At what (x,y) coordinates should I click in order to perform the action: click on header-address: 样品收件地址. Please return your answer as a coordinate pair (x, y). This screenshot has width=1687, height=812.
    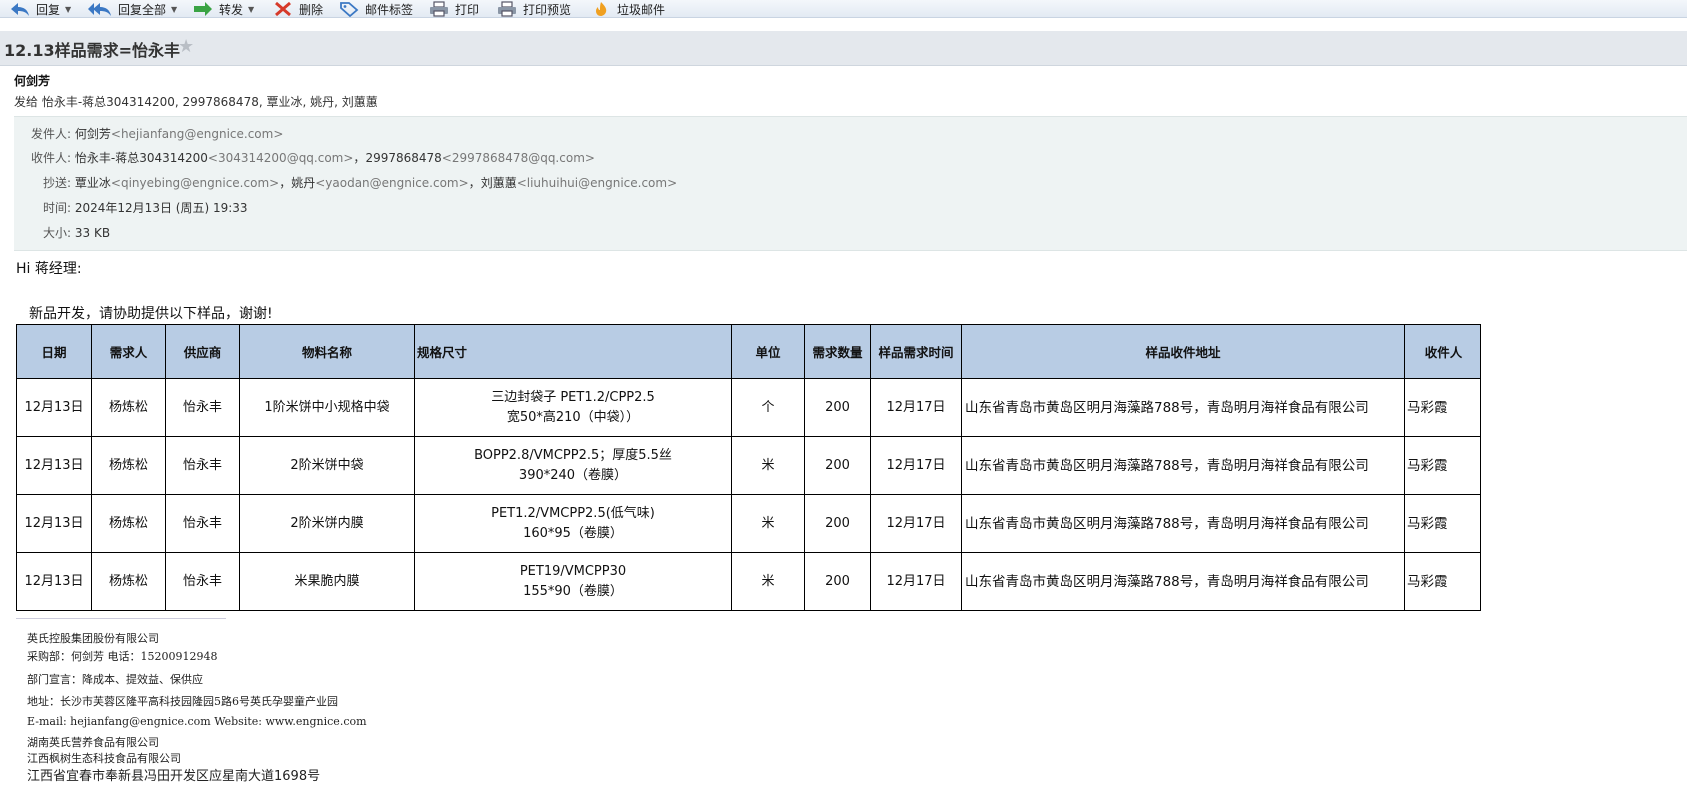
    Looking at the image, I should click on (1183, 351).